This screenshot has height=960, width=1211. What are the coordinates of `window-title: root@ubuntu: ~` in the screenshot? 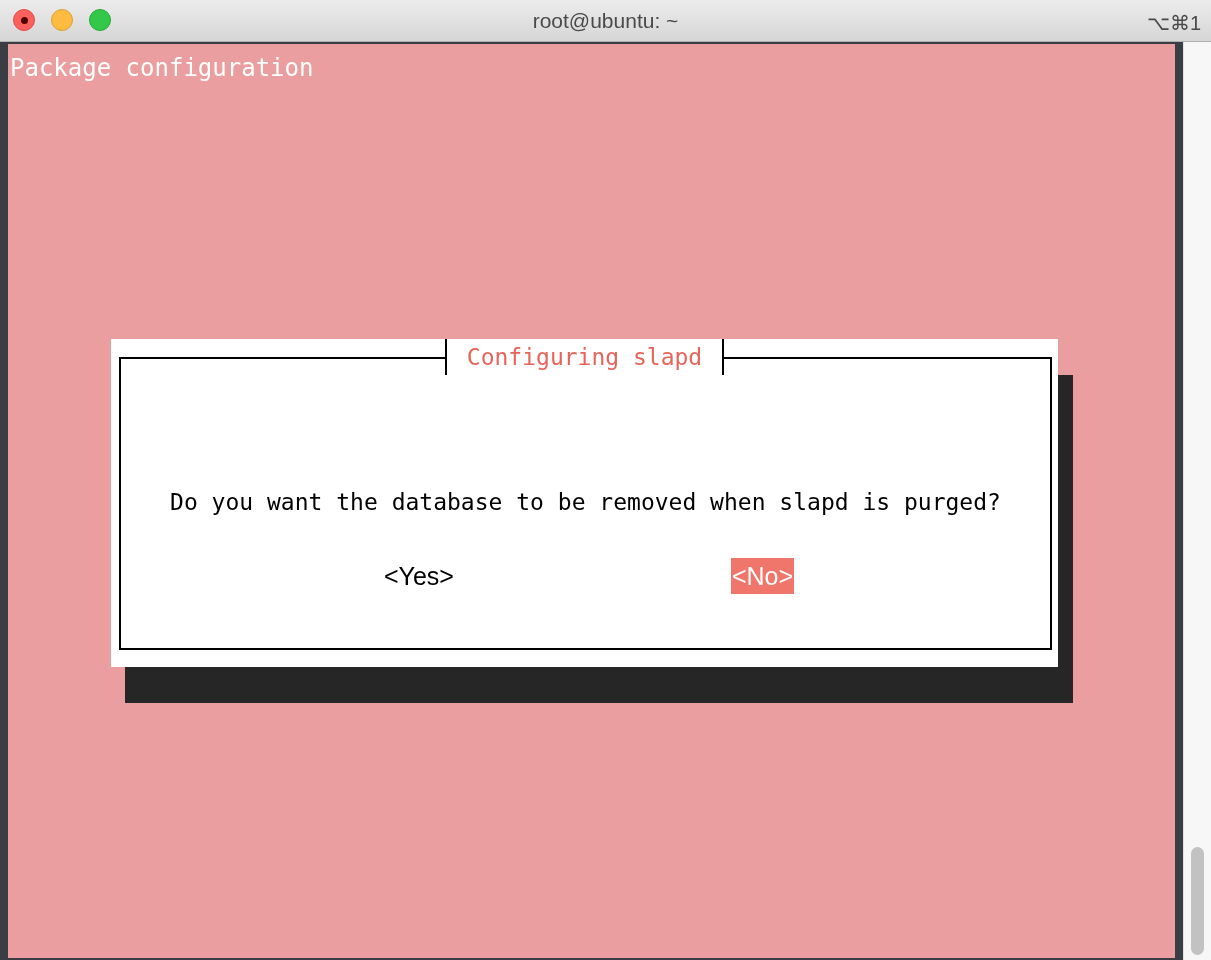 It's located at (605, 20).